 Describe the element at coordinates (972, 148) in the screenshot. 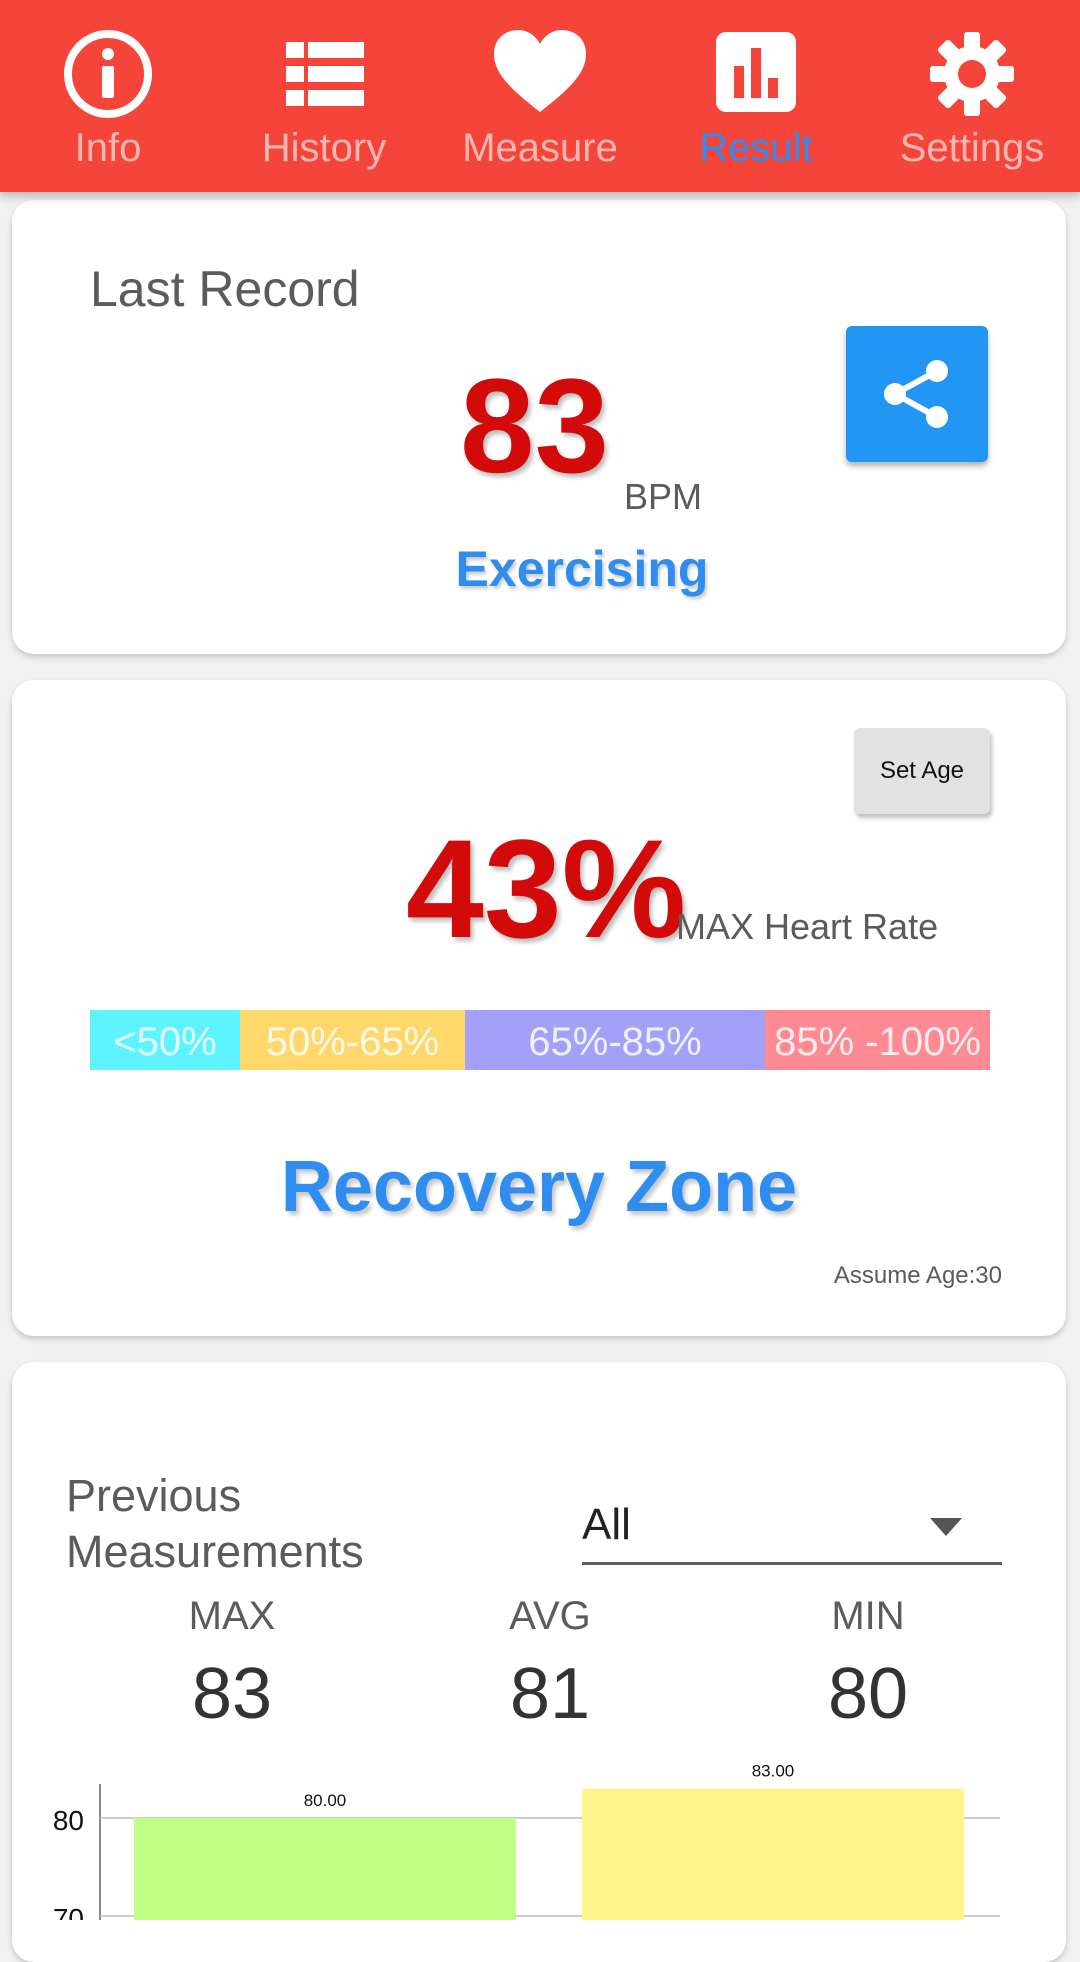

I see `tab-settings-label: Settings` at that location.